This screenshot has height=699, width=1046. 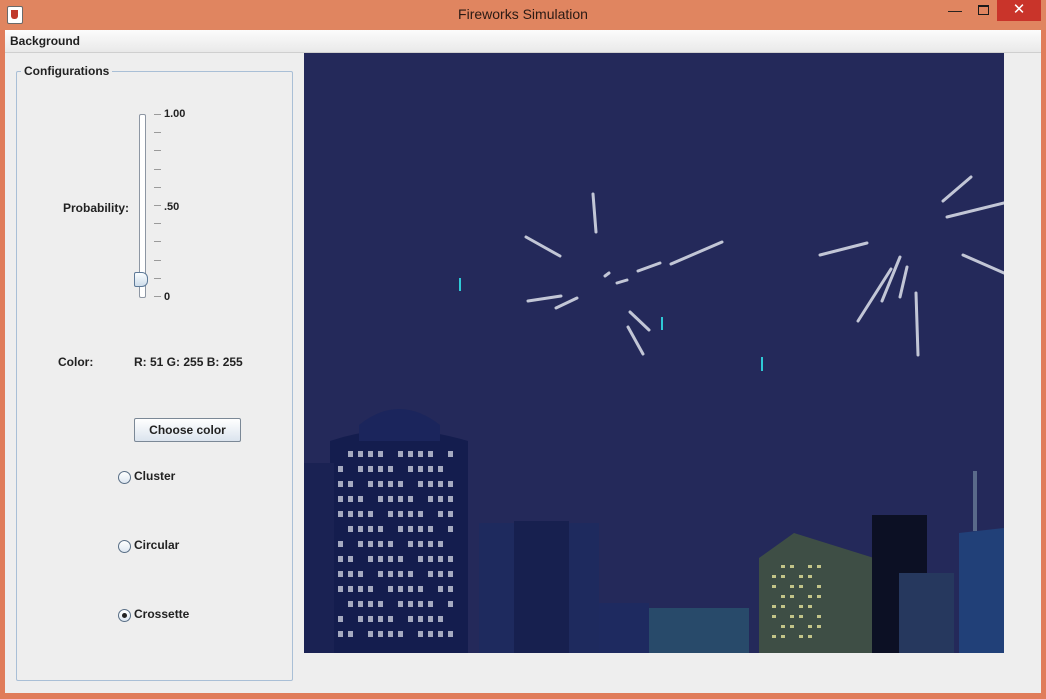 I want to click on radio-label-cluster: Cluster, so click(x=155, y=476).